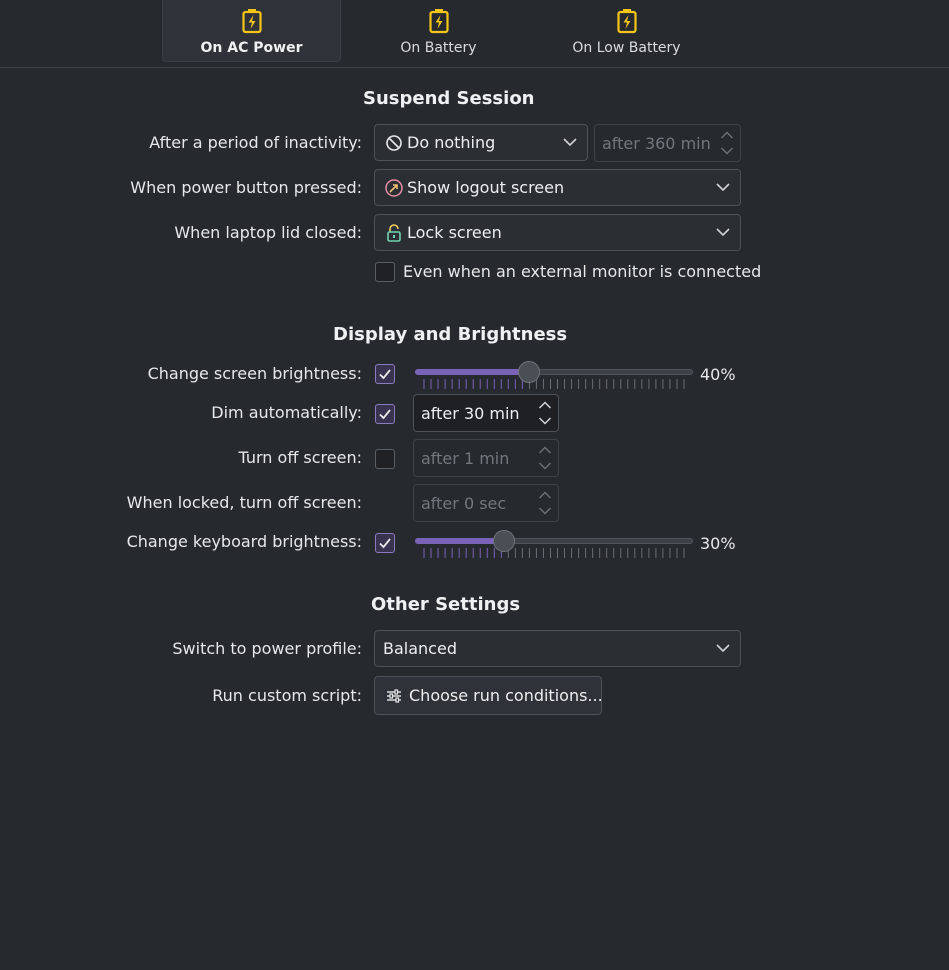 Image resolution: width=949 pixels, height=970 pixels. Describe the element at coordinates (254, 373) in the screenshot. I see `screen-brightness-label: Change screen brightness:` at that location.